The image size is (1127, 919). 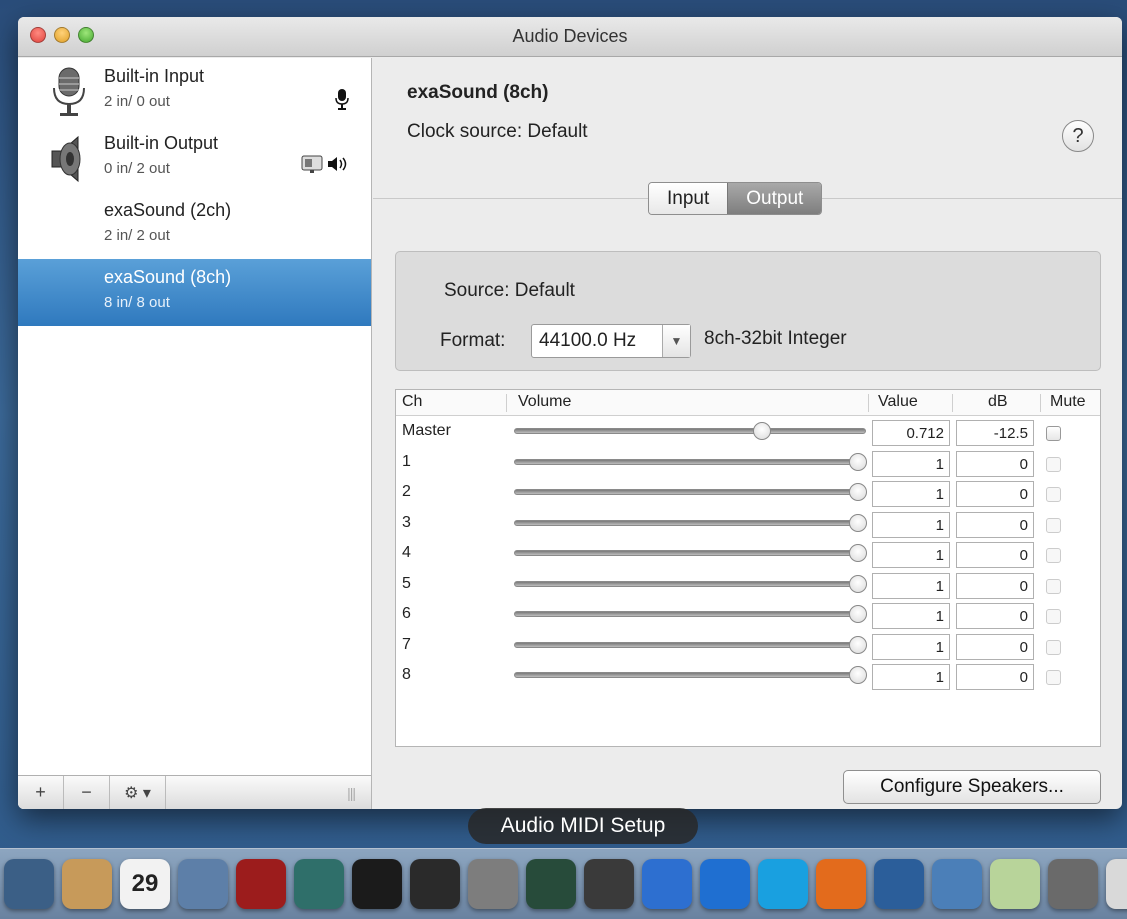 What do you see at coordinates (406, 522) in the screenshot?
I see `channel-label: 3` at bounding box center [406, 522].